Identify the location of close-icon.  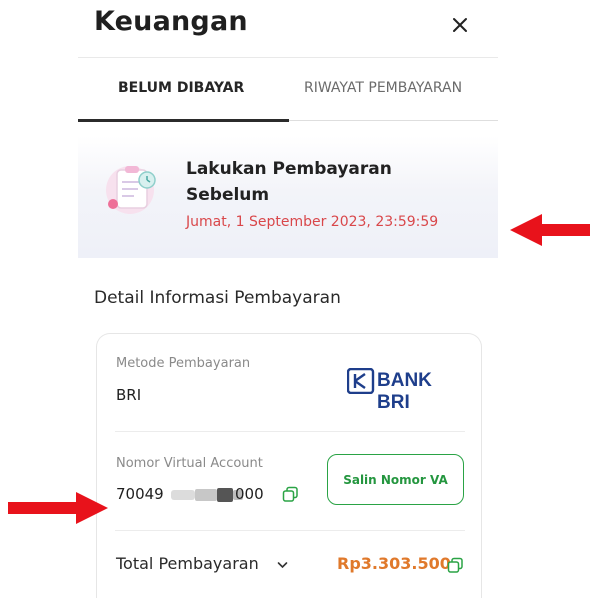
(460, 25).